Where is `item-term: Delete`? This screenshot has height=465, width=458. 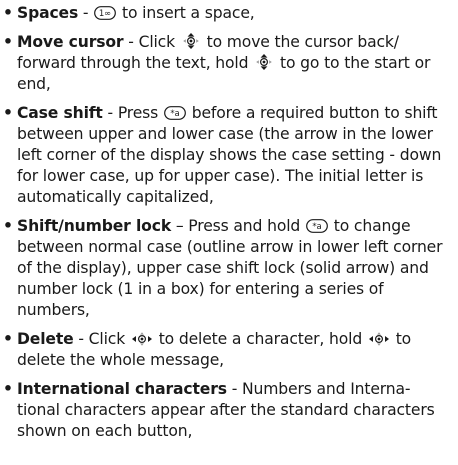
item-term: Delete is located at coordinates (45, 339).